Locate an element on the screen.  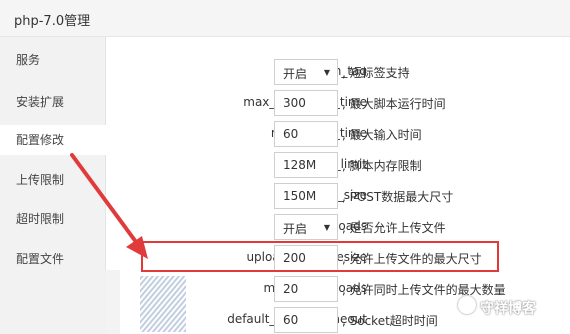
setting-description: , 最大输入时间 is located at coordinates (382, 135).